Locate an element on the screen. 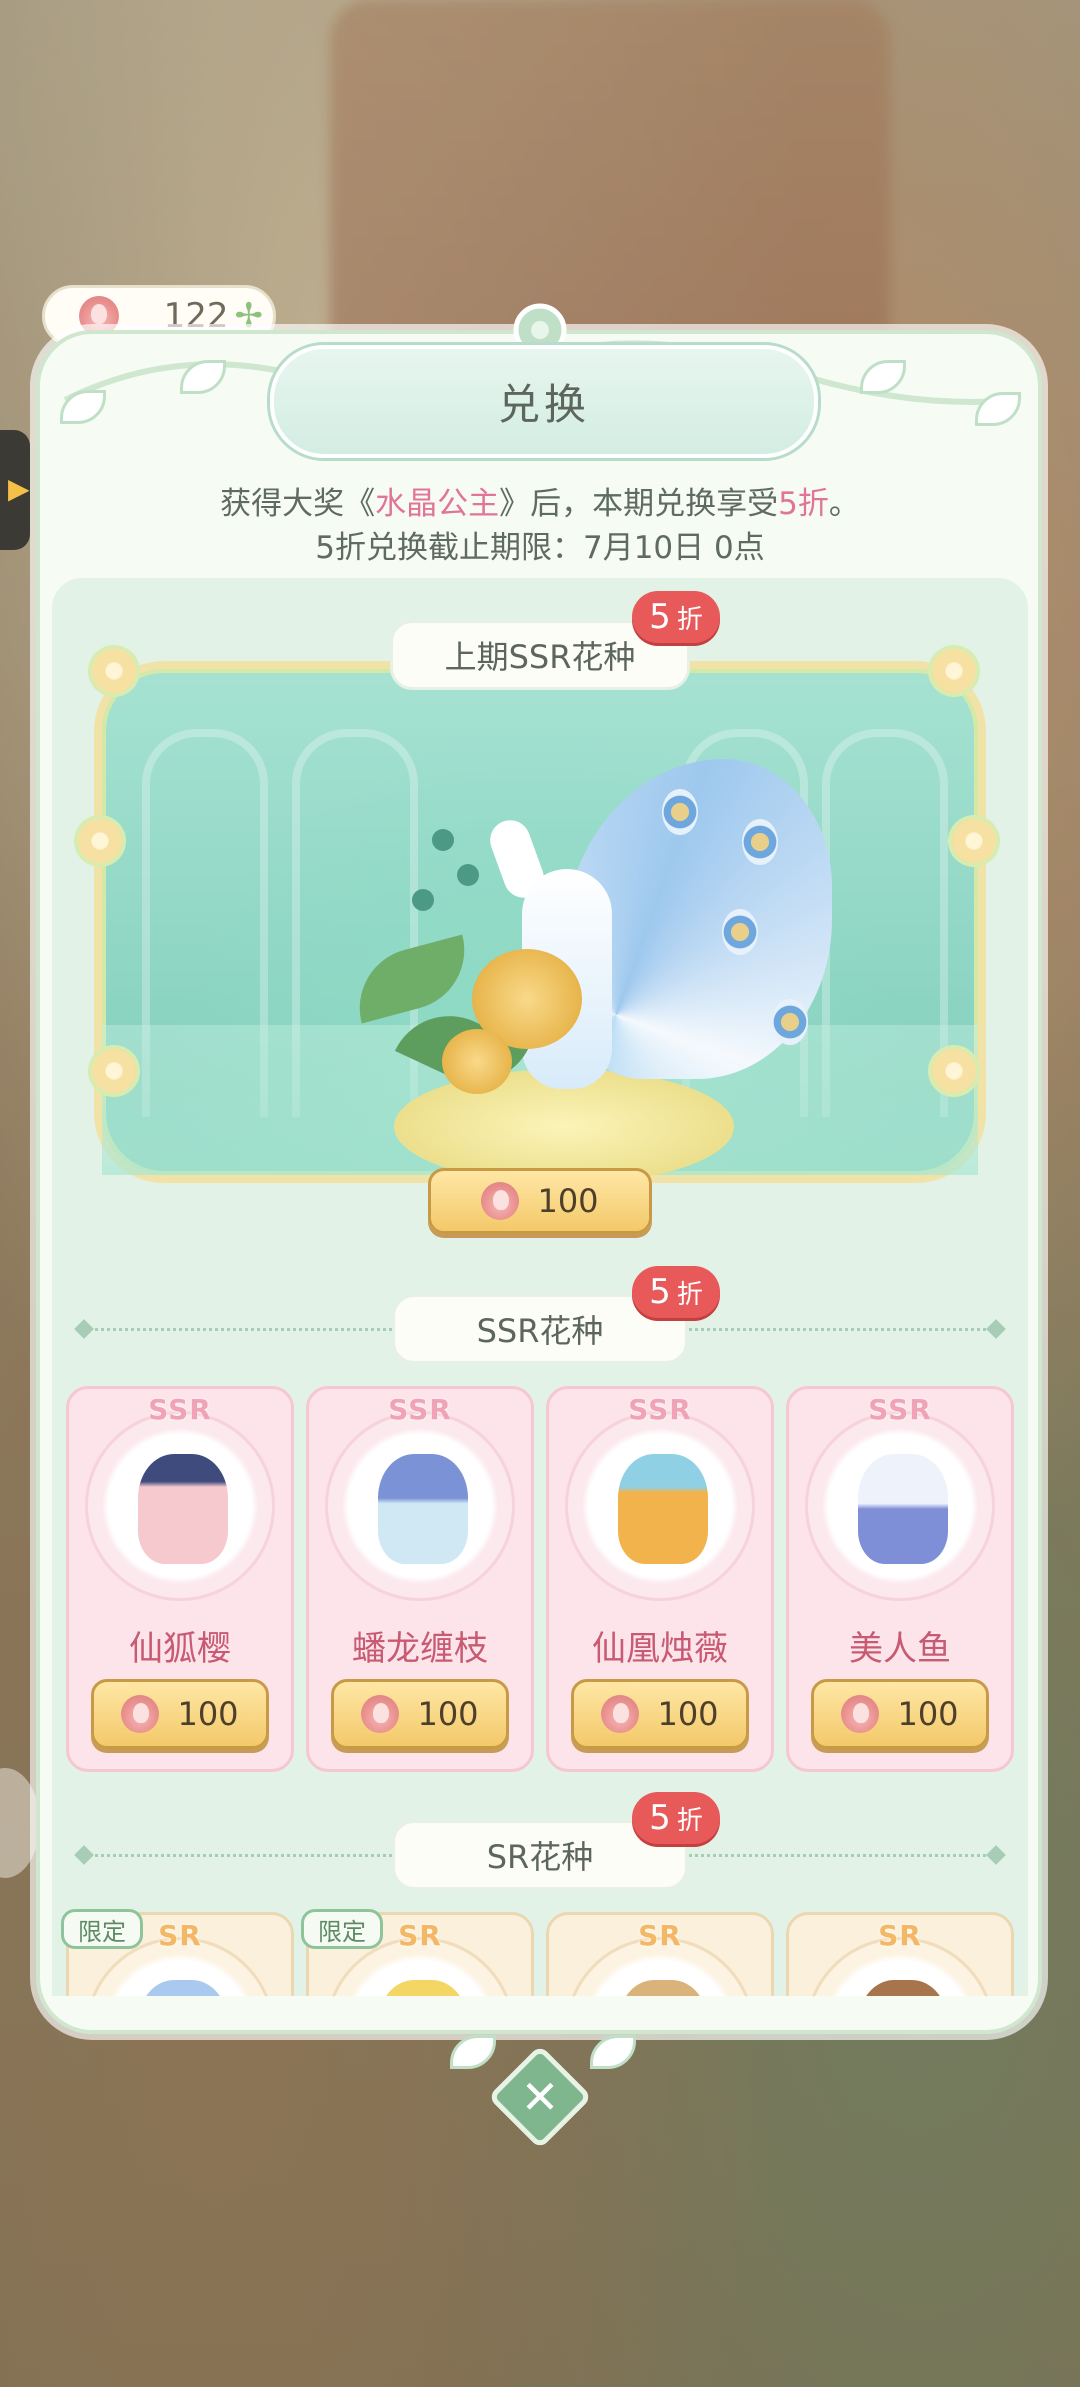 Image resolution: width=1080 pixels, height=2387 pixels. ssr-item-card: SSR 美人鱼 100 is located at coordinates (900, 1579).